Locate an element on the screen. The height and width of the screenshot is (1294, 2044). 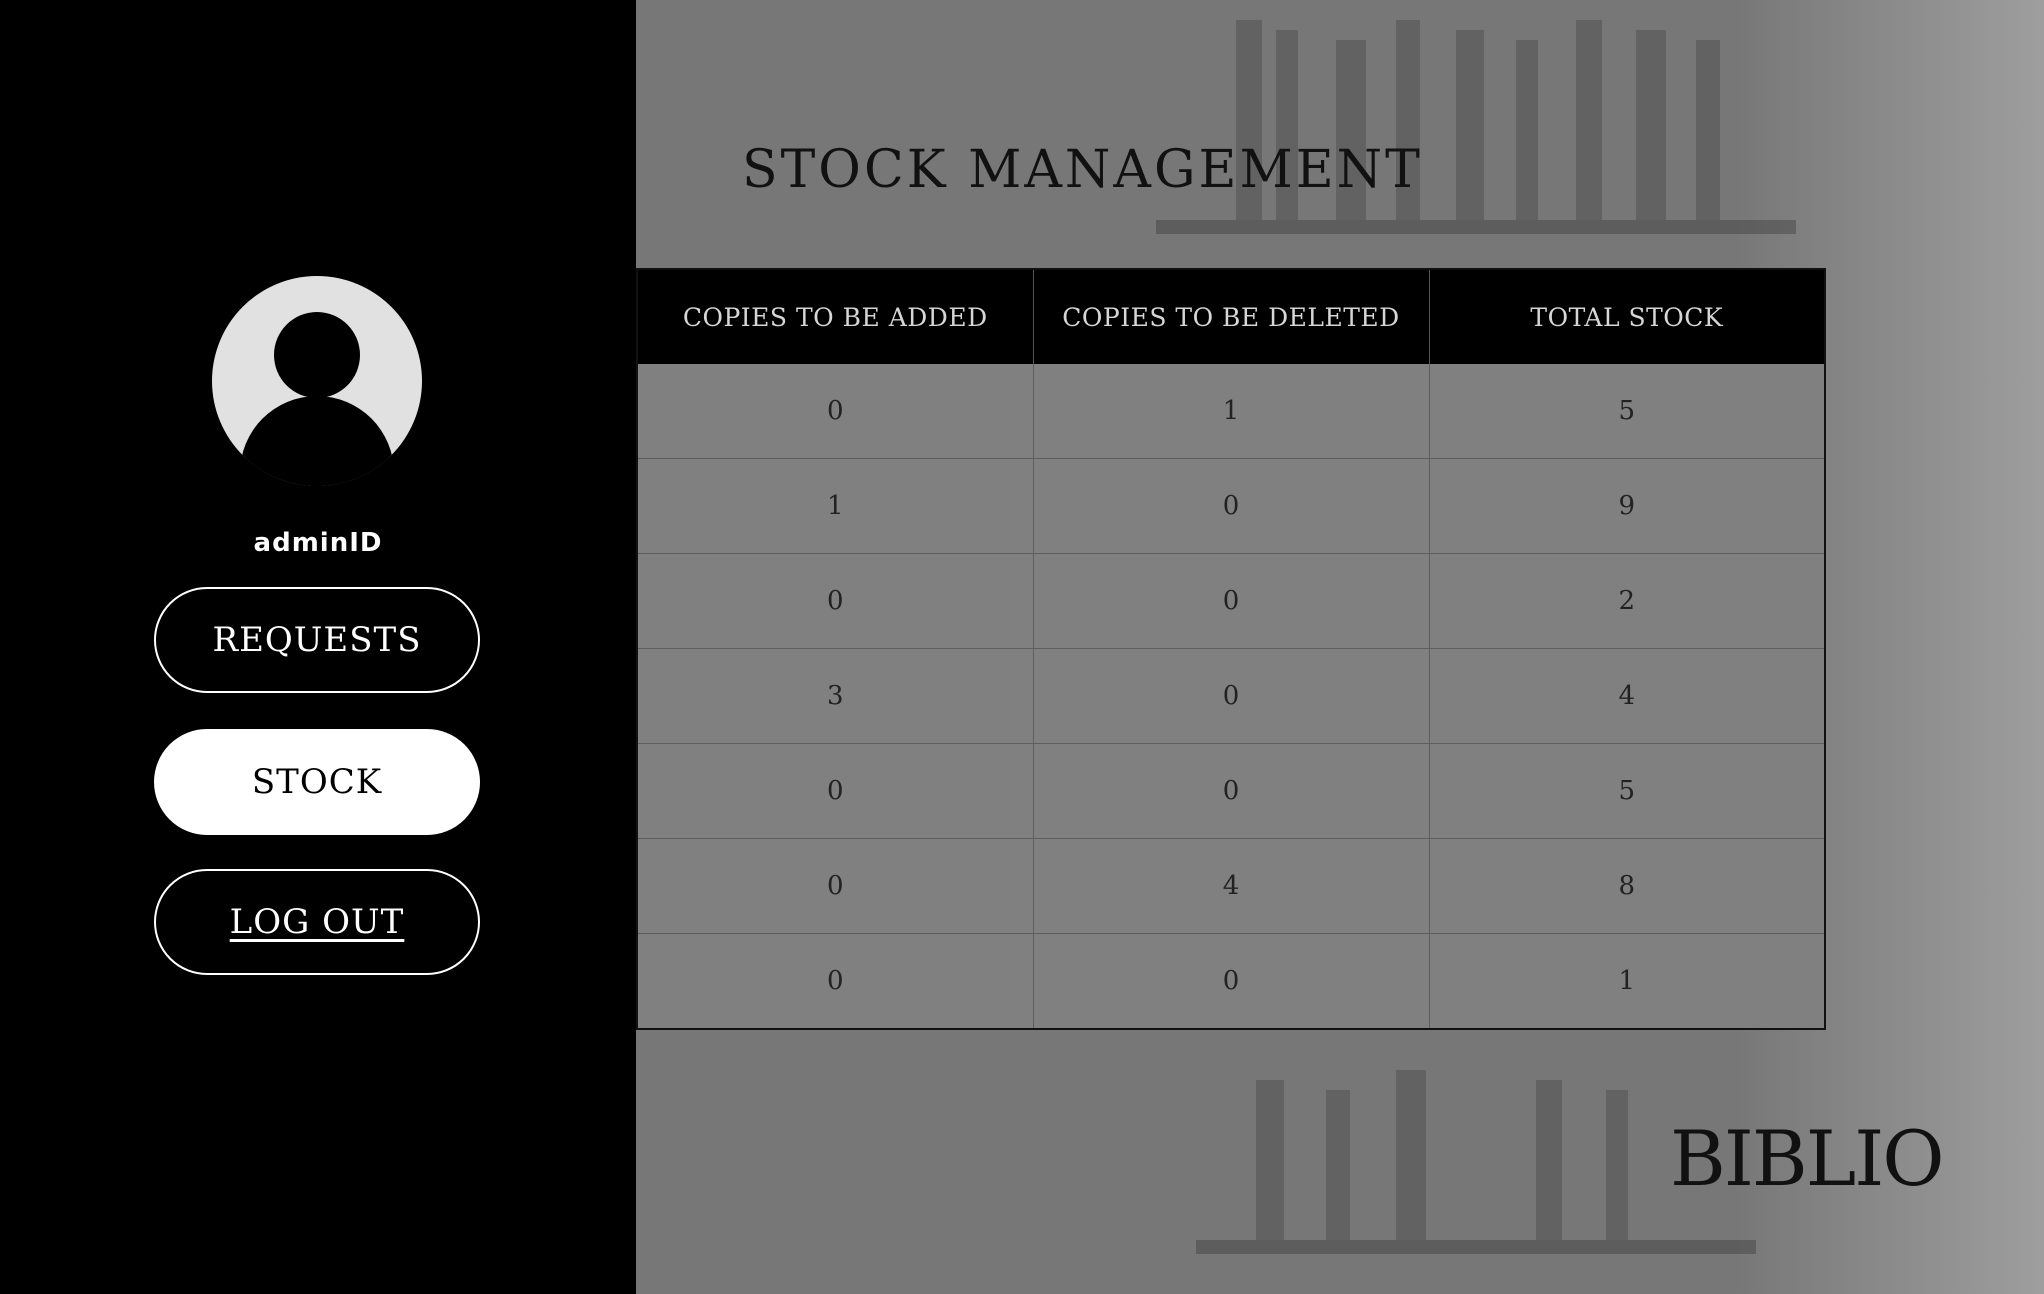
table-row: 3 0 4 is located at coordinates (1231, 696).